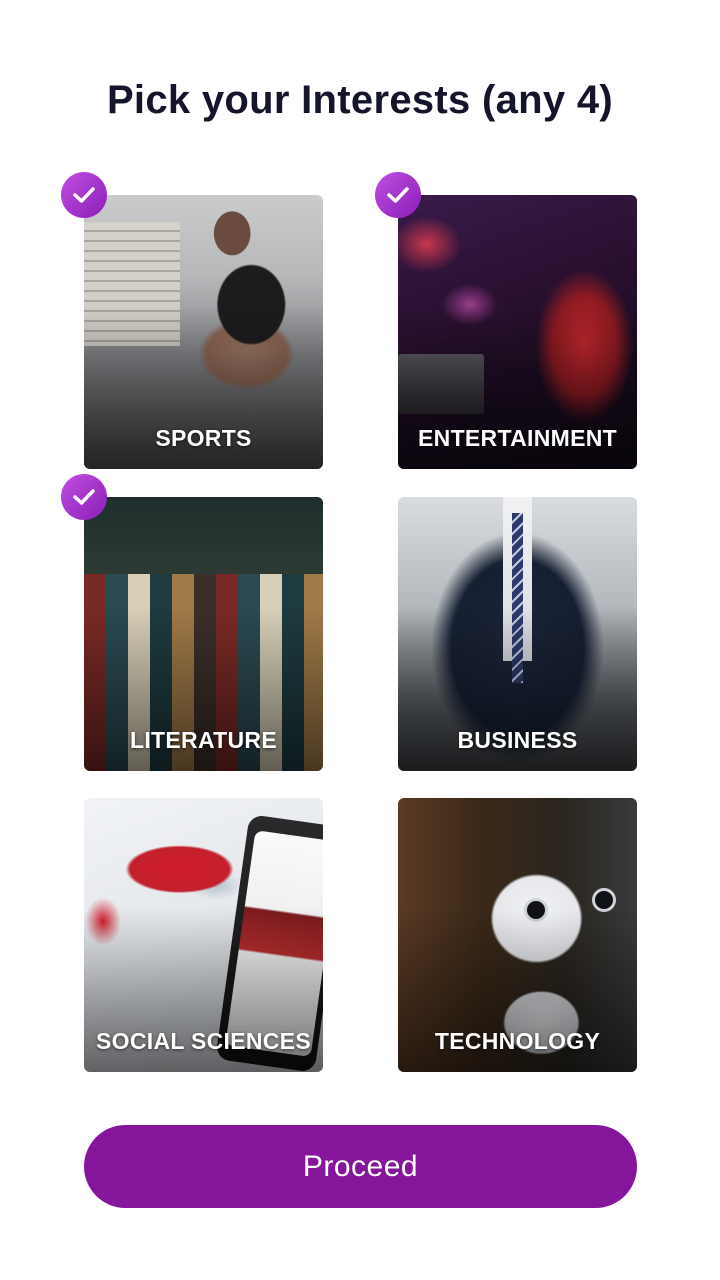  I want to click on interest-label: ENTERTAINMENT, so click(517, 438).